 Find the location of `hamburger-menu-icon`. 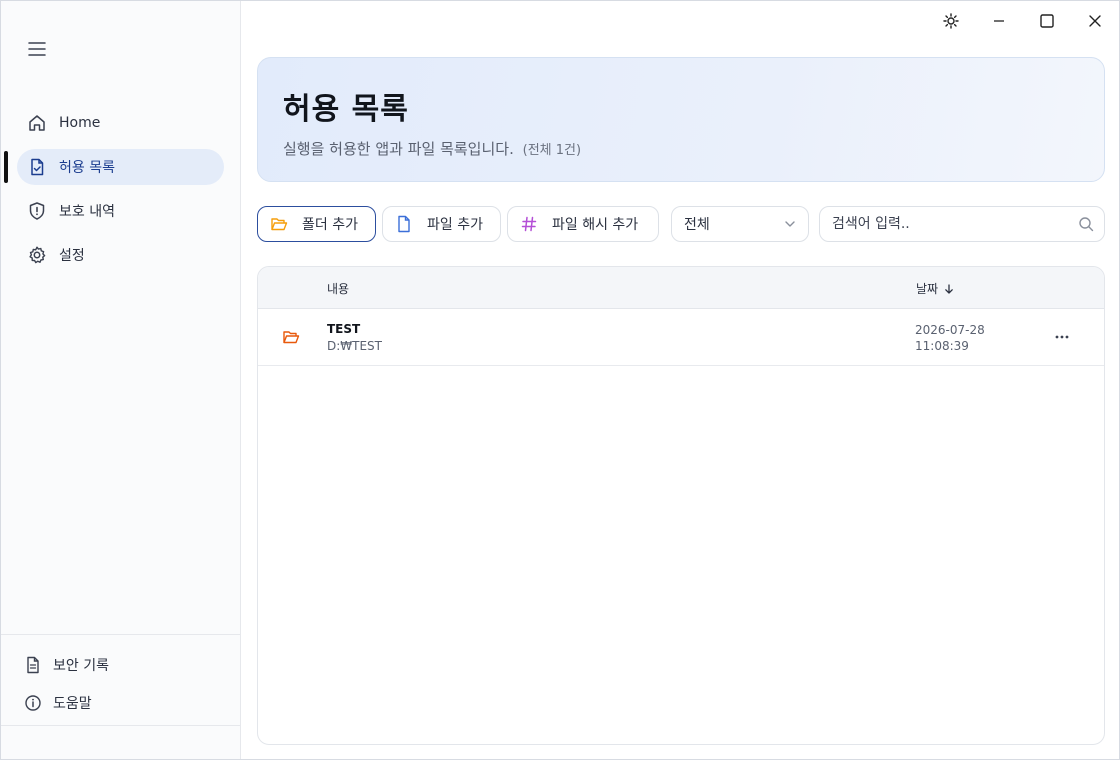

hamburger-menu-icon is located at coordinates (37, 49).